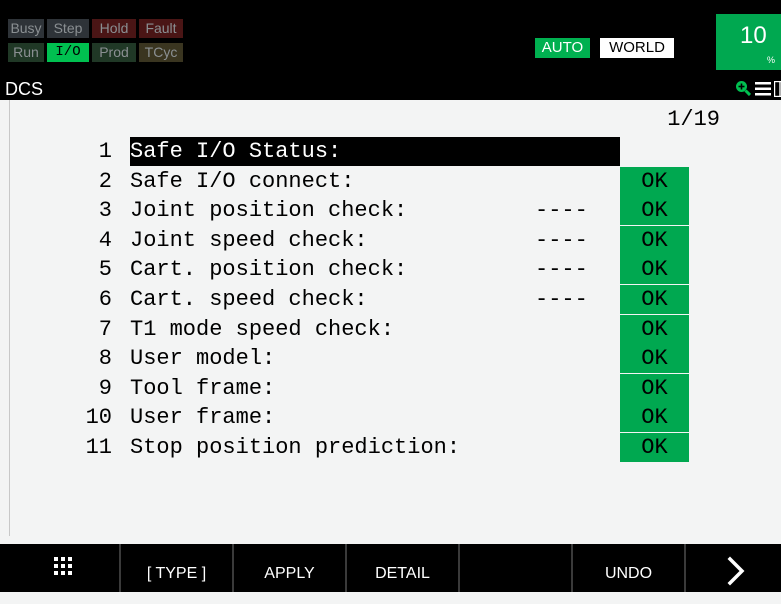 Image resolution: width=781 pixels, height=604 pixels. What do you see at coordinates (268, 210) in the screenshot?
I see `row-label: Joint position check:` at bounding box center [268, 210].